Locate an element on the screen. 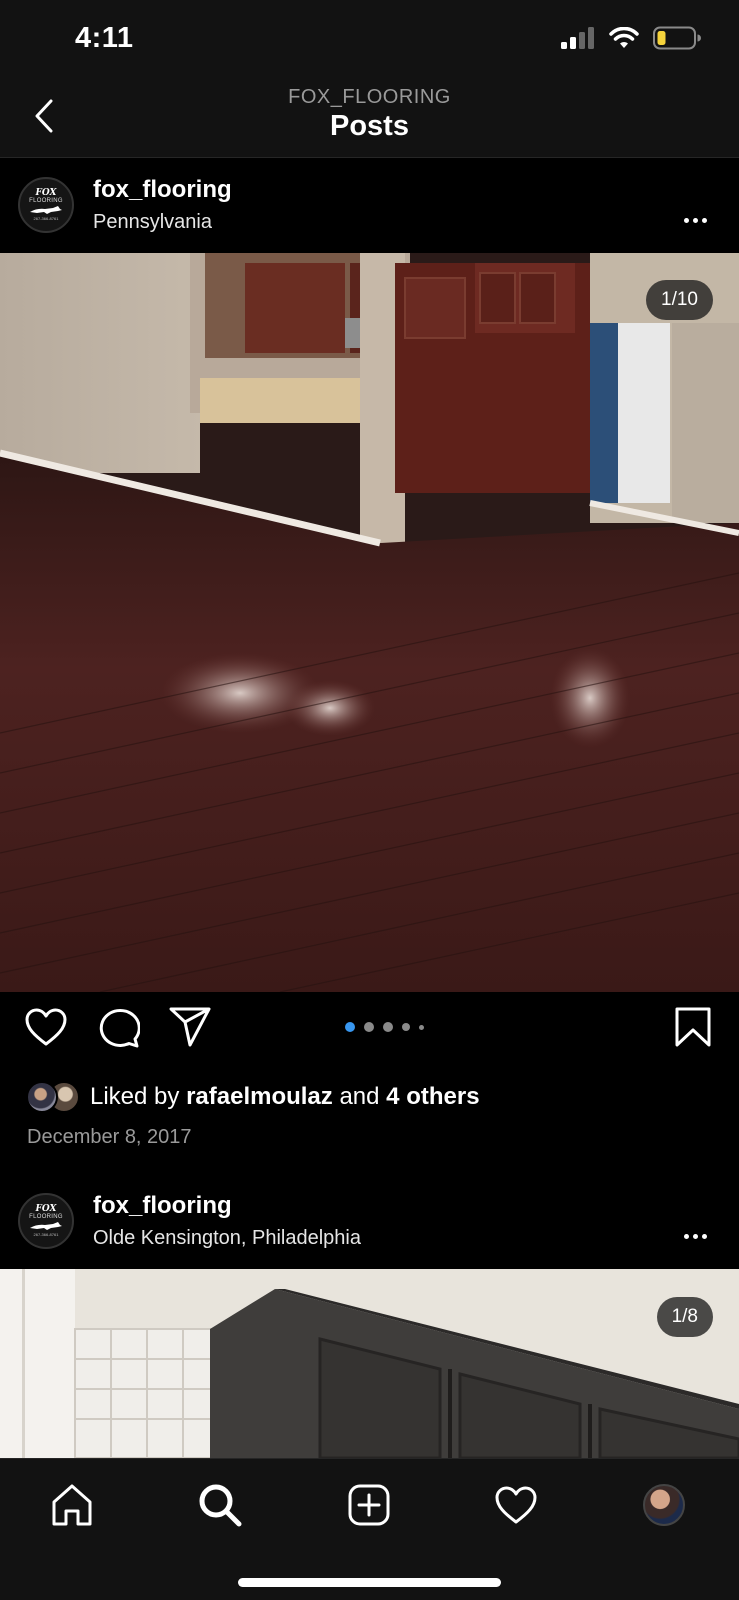 The image size is (739, 1600). post-action-bar is located at coordinates (369, 1028).